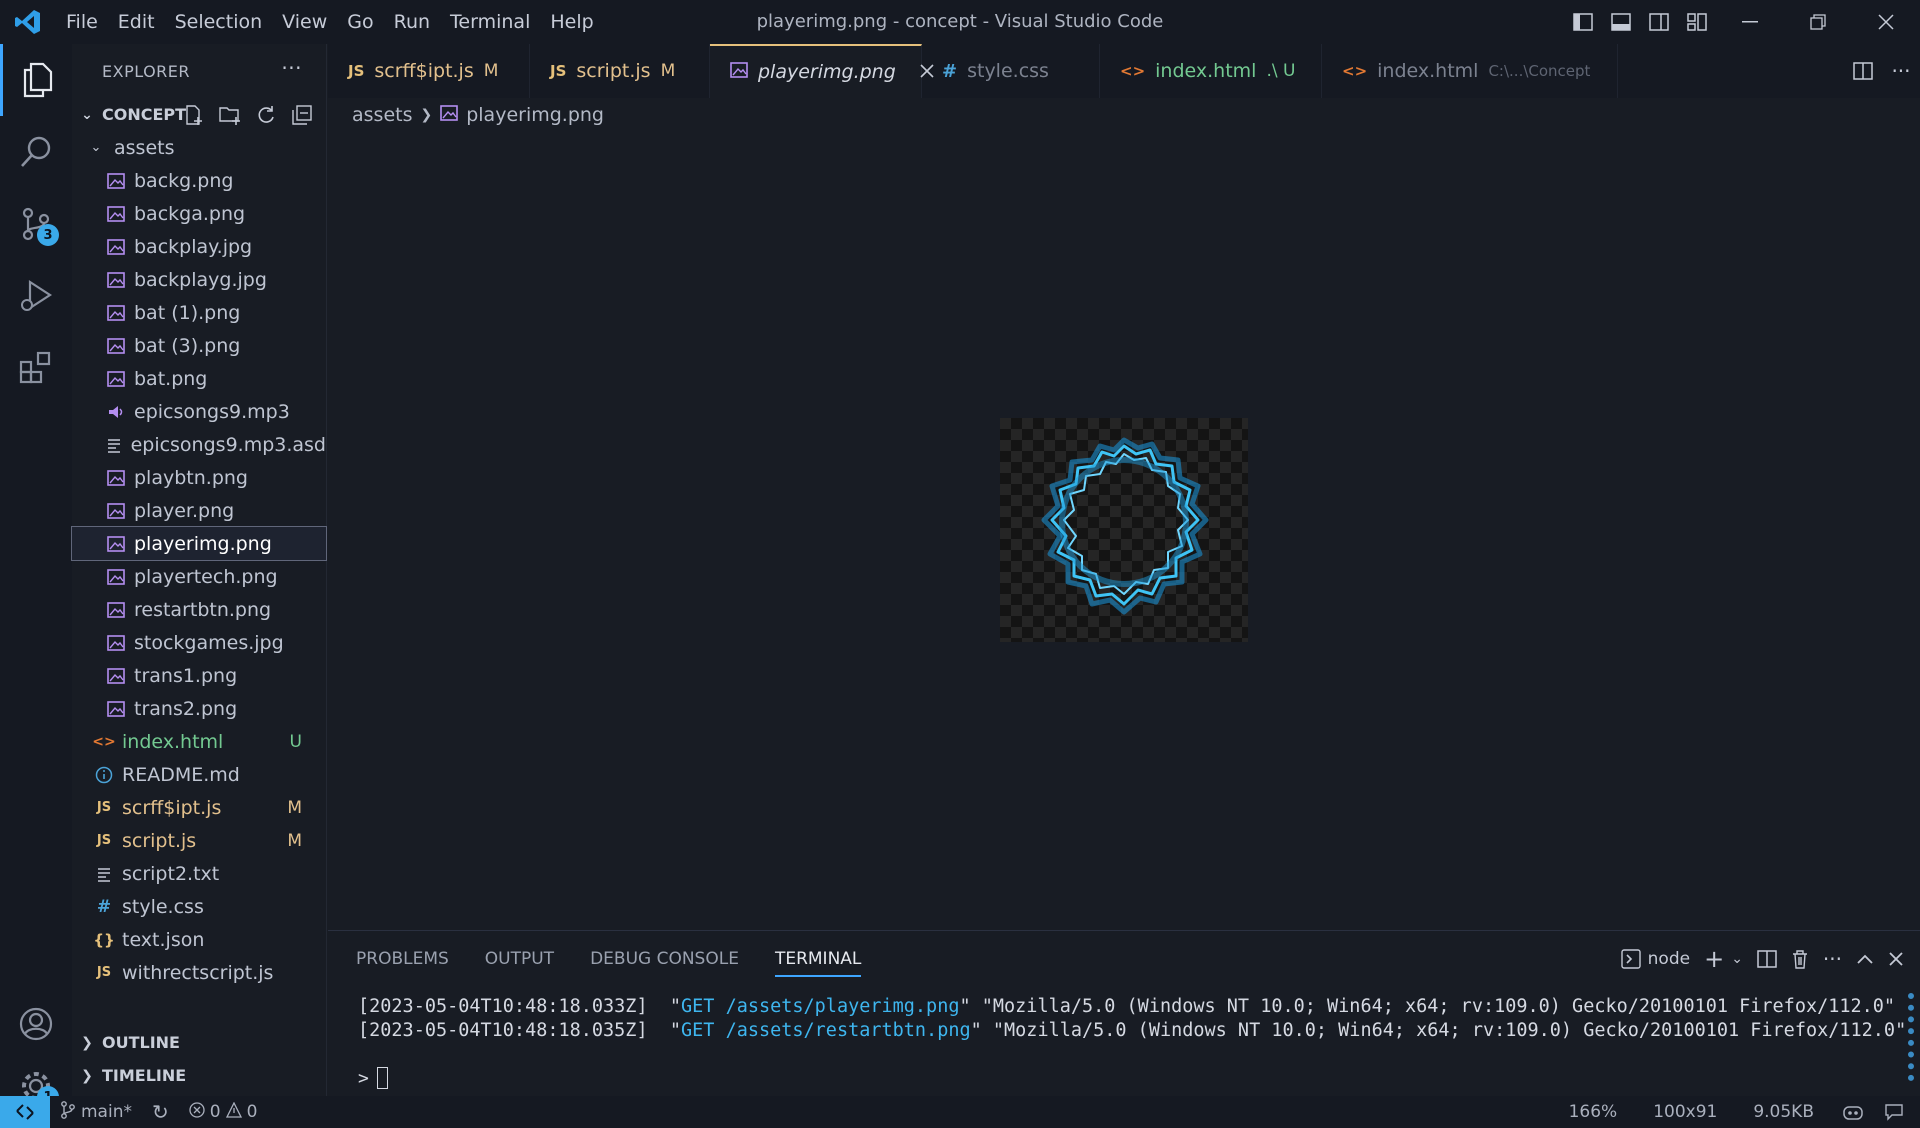 The image size is (1920, 1128). I want to click on file-item: backplay.jpg, so click(199, 246).